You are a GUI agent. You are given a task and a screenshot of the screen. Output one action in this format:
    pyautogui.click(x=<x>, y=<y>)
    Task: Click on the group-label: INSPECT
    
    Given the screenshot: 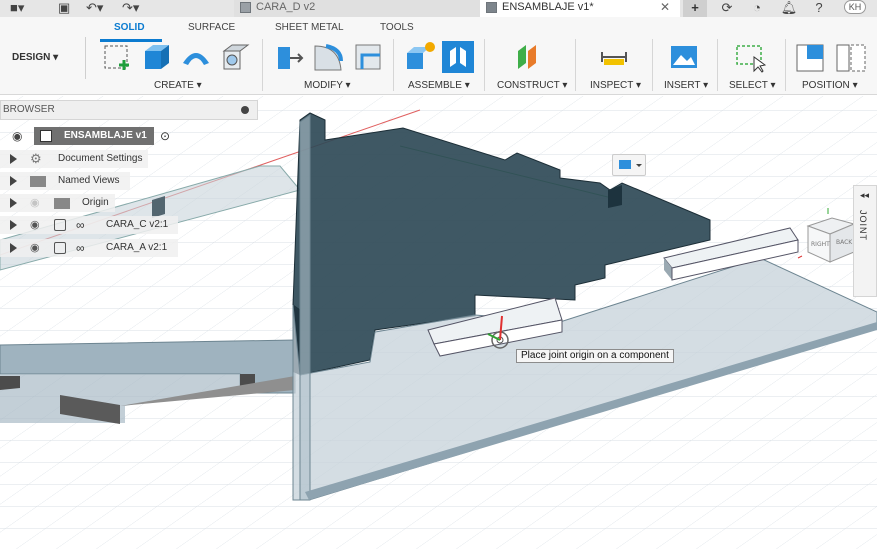 What is the action you would take?
    pyautogui.click(x=612, y=85)
    